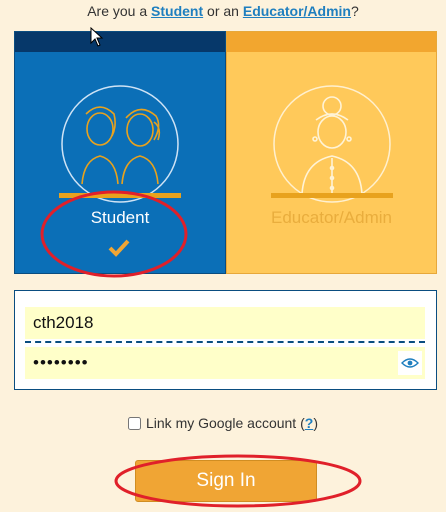  I want to click on google-checkbox, so click(134, 423).